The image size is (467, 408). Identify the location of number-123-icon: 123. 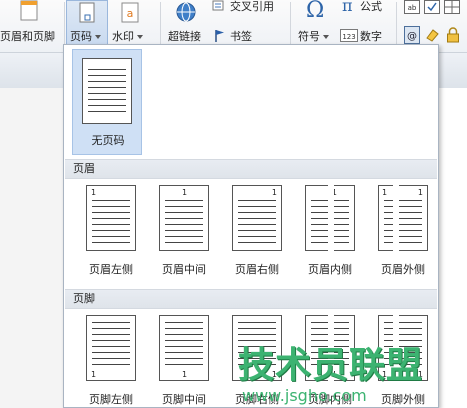
(349, 35).